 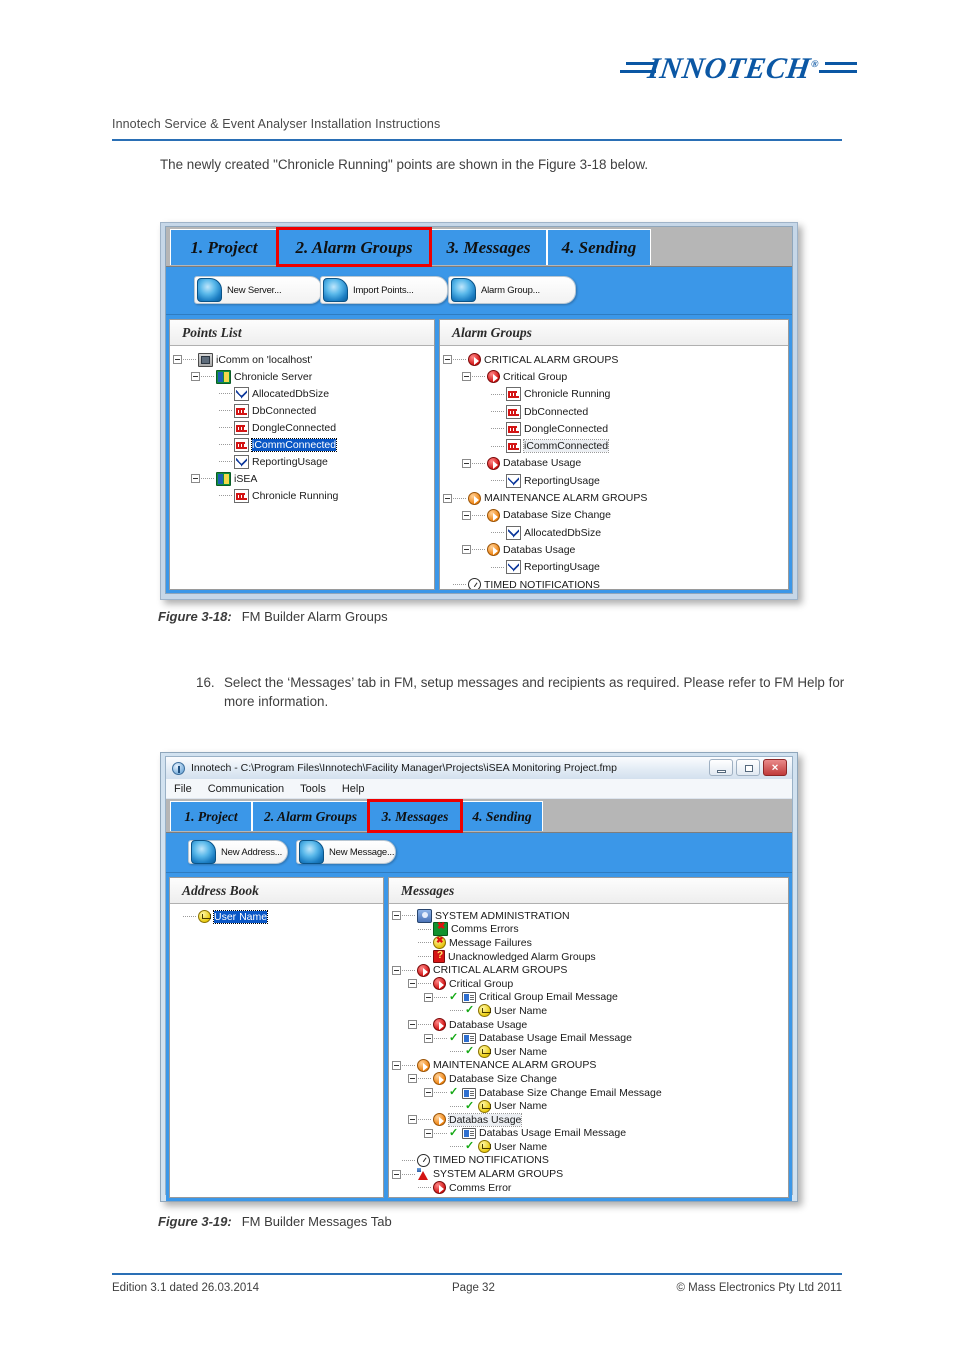 I want to click on user-icon, so click(x=204, y=916).